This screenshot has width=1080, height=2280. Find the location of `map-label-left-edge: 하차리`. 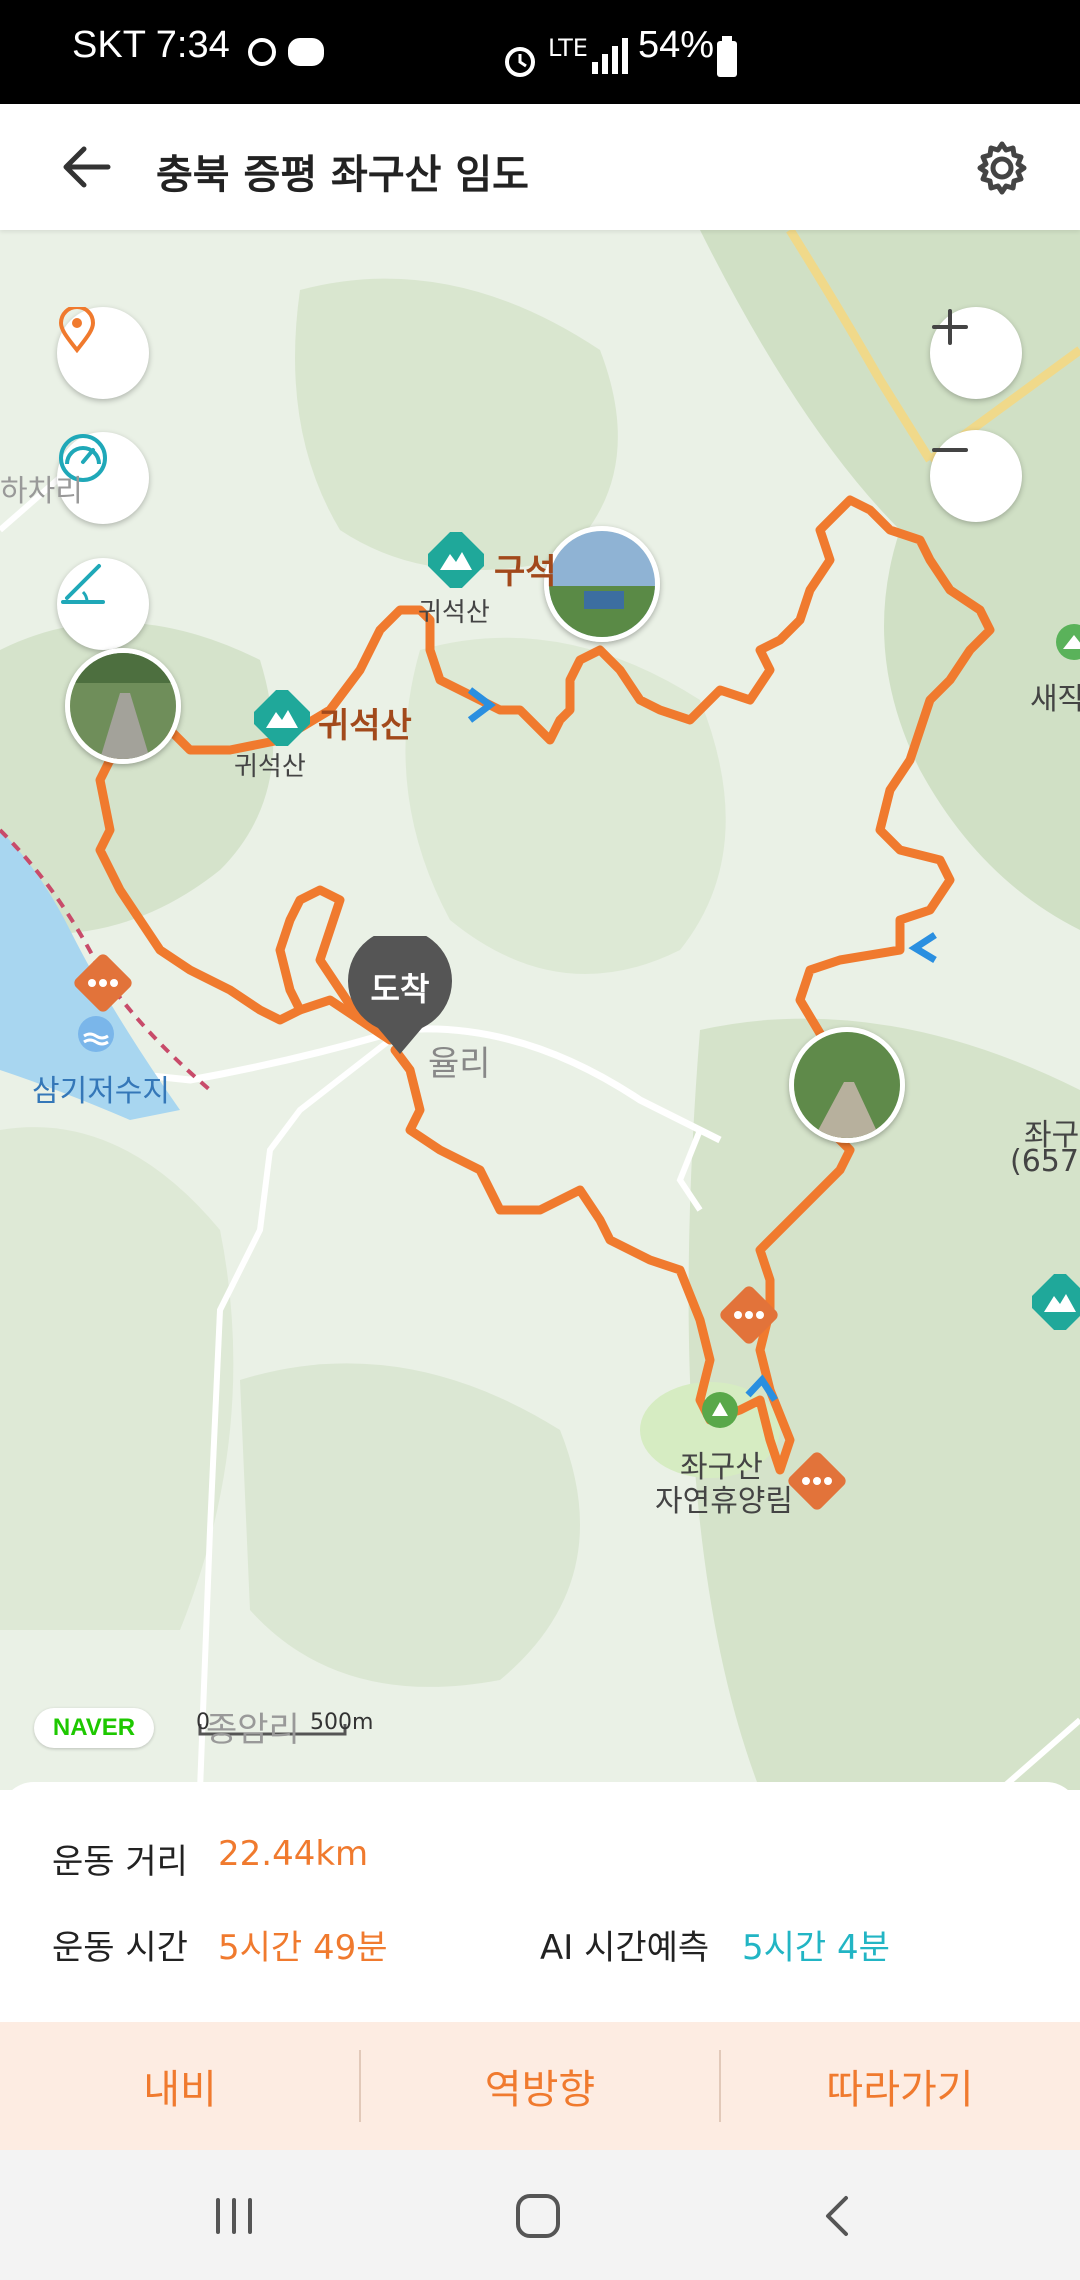

map-label-left-edge: 하차리 is located at coordinates (41, 491).